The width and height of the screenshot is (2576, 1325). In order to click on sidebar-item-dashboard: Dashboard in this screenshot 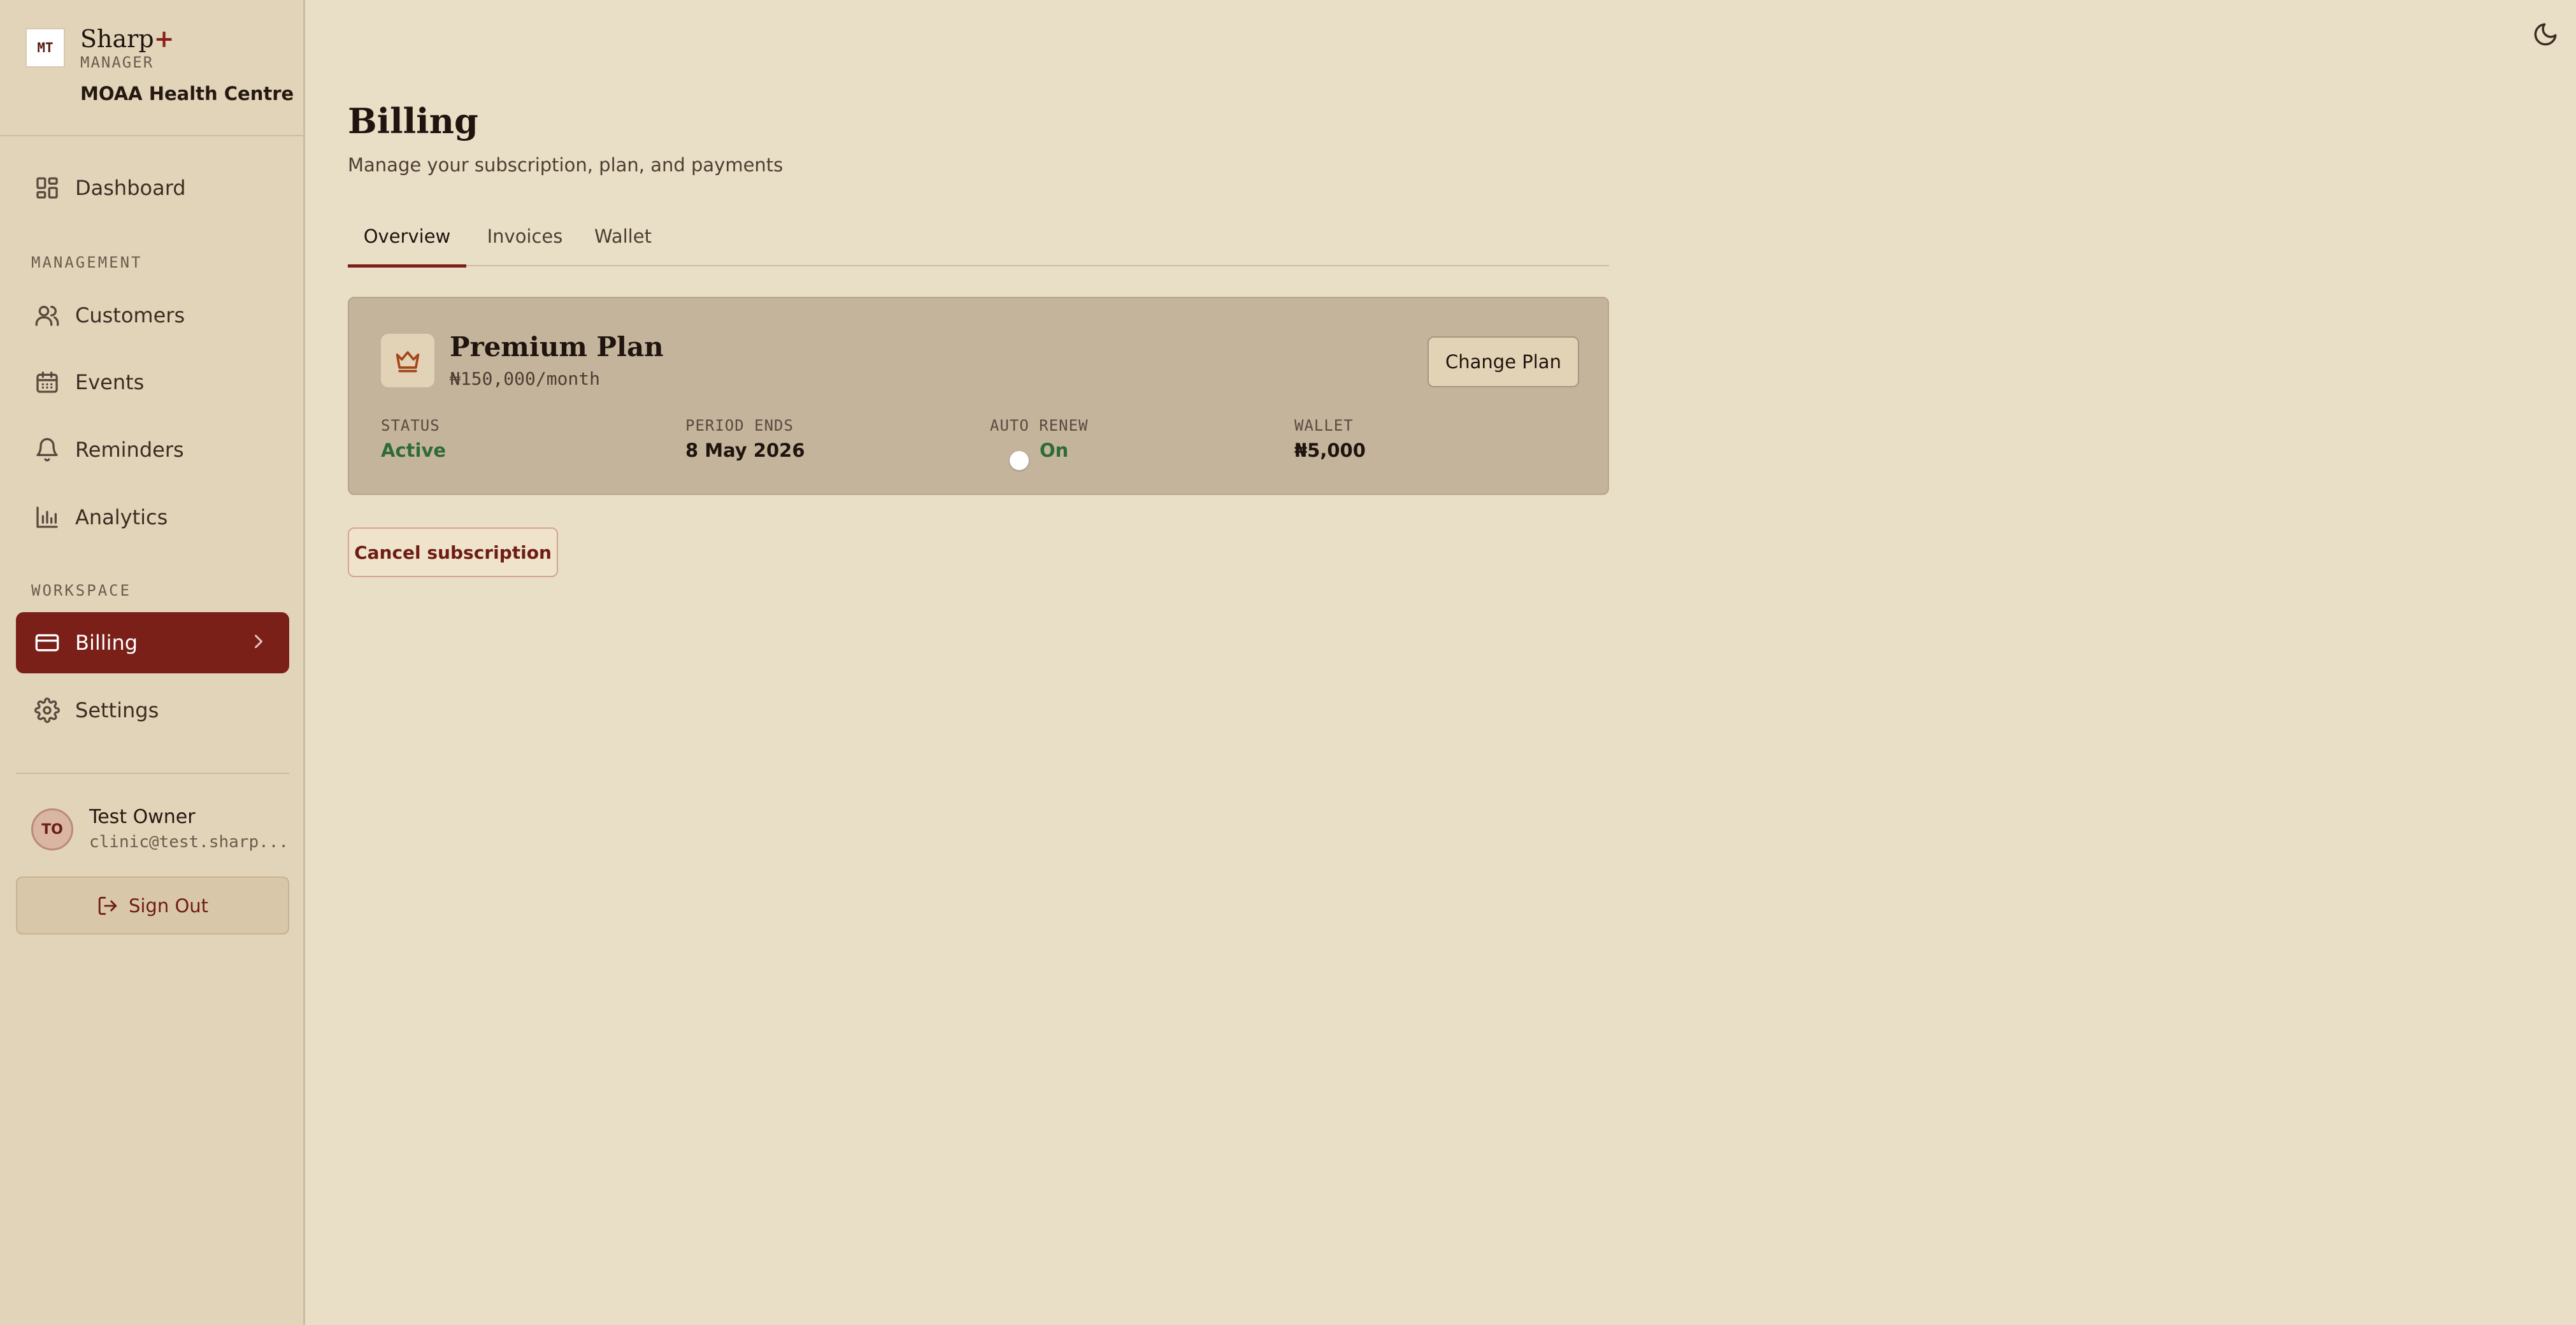, I will do `click(152, 187)`.